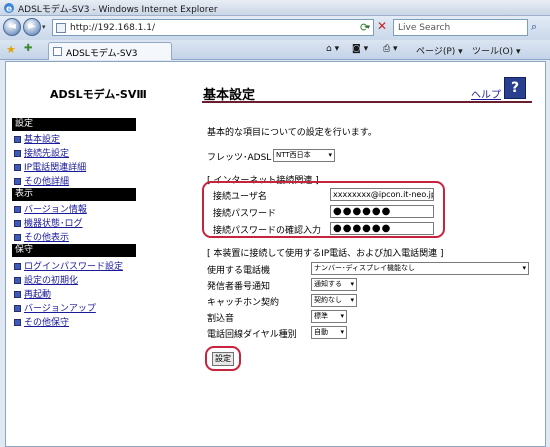 Image resolution: width=550 pixels, height=447 pixels. Describe the element at coordinates (367, 102) in the screenshot. I see `title-divider` at that location.